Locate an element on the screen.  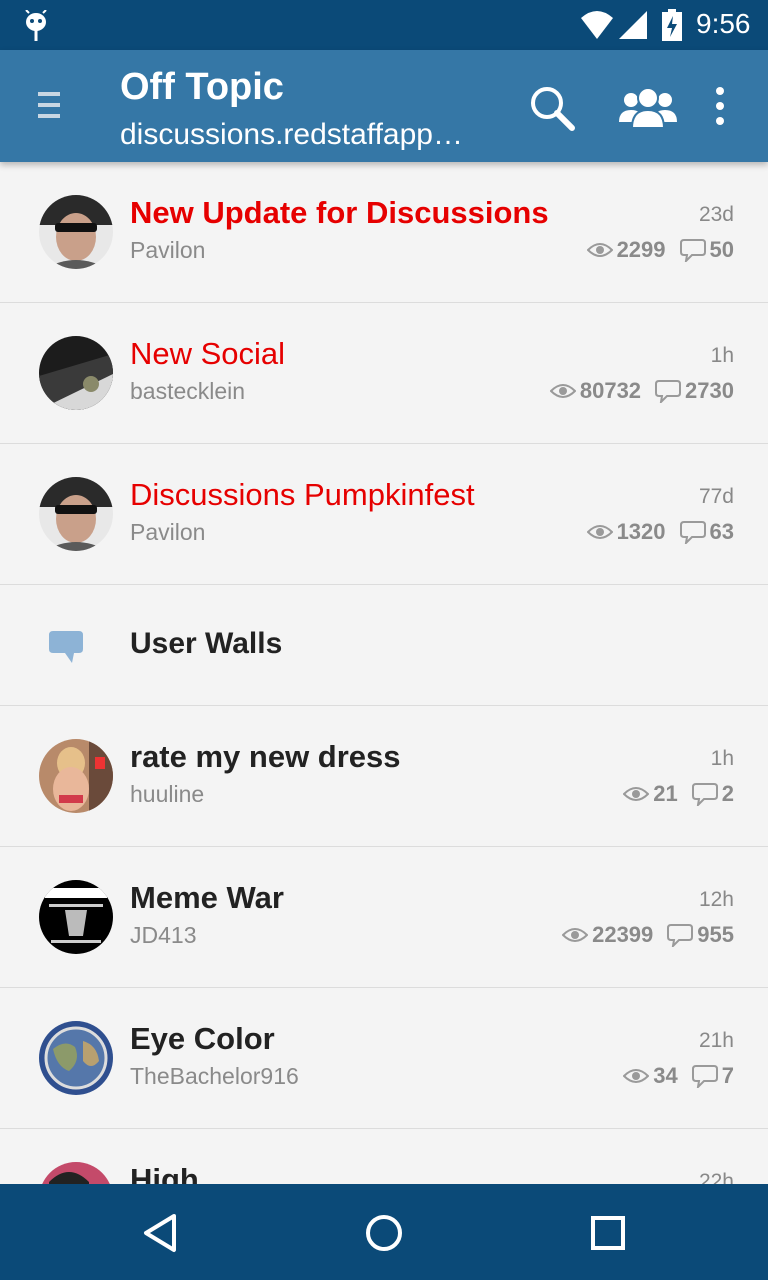
wall-stats: 34 7 is located at coordinates (671, 1076).